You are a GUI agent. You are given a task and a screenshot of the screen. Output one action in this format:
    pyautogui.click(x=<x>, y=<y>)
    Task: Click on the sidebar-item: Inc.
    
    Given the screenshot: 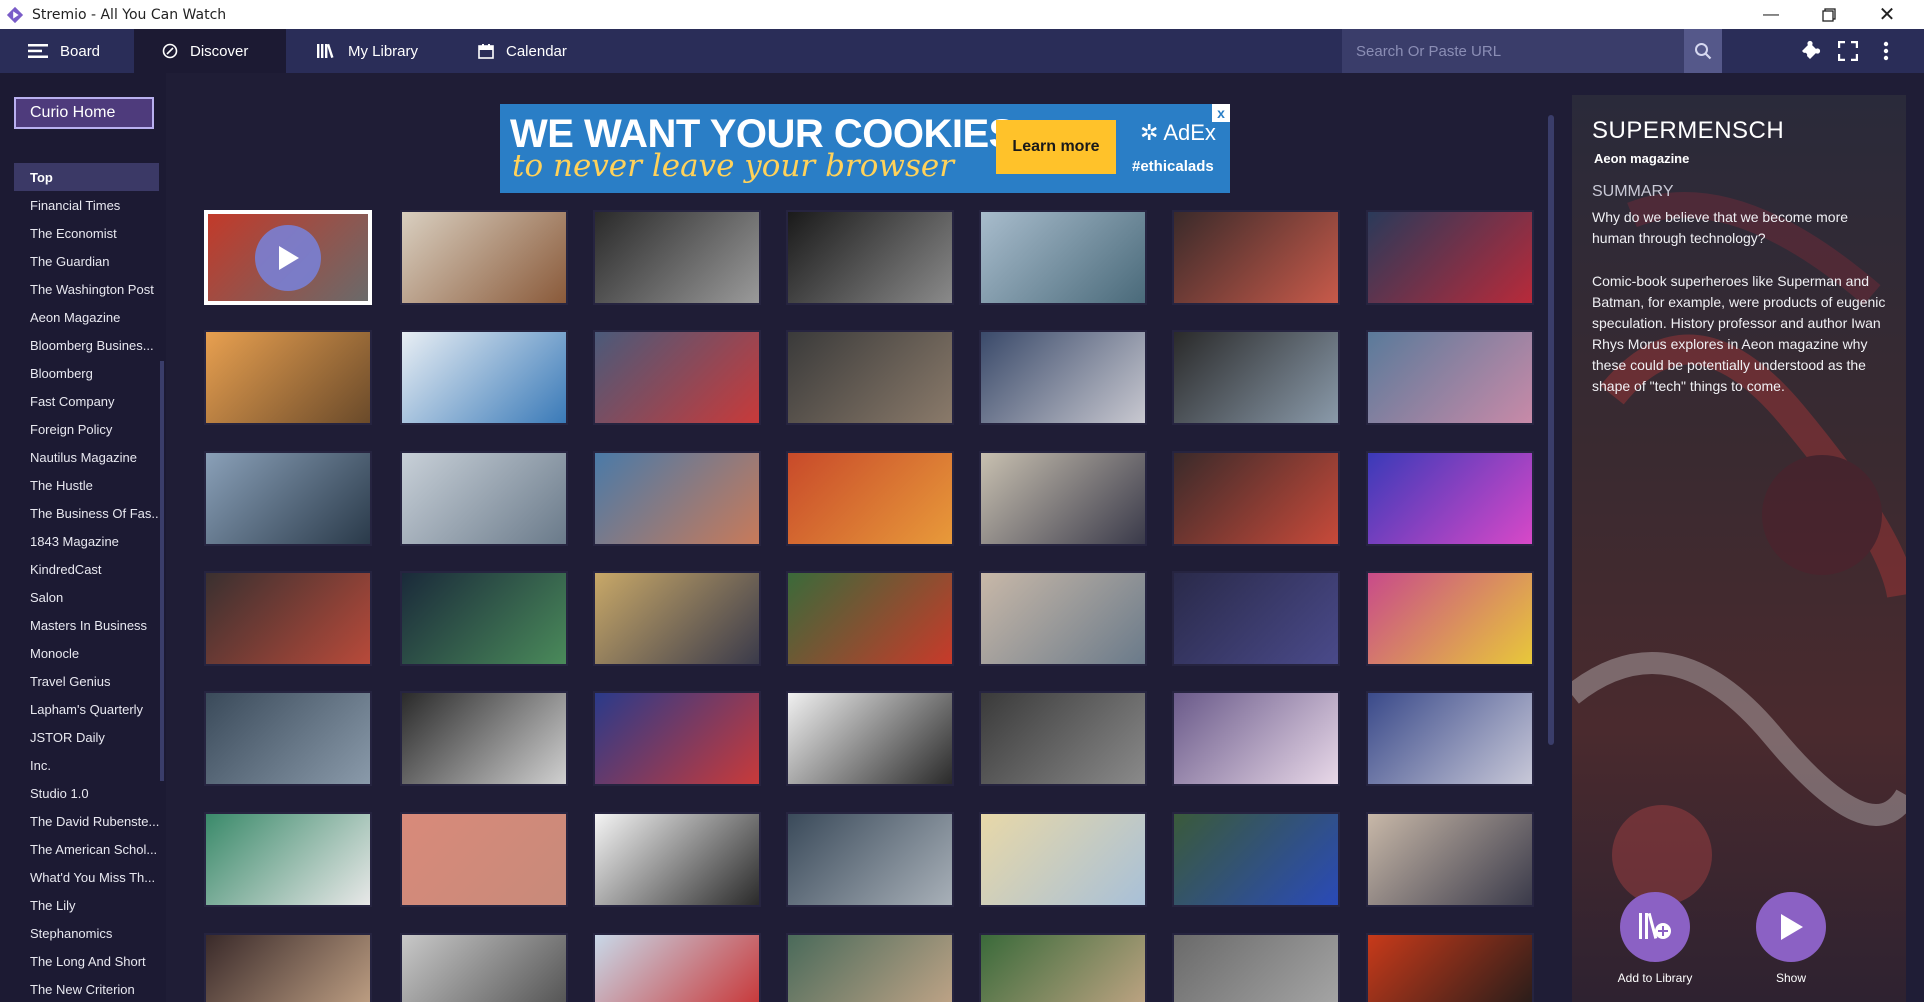 What is the action you would take?
    pyautogui.click(x=86, y=765)
    